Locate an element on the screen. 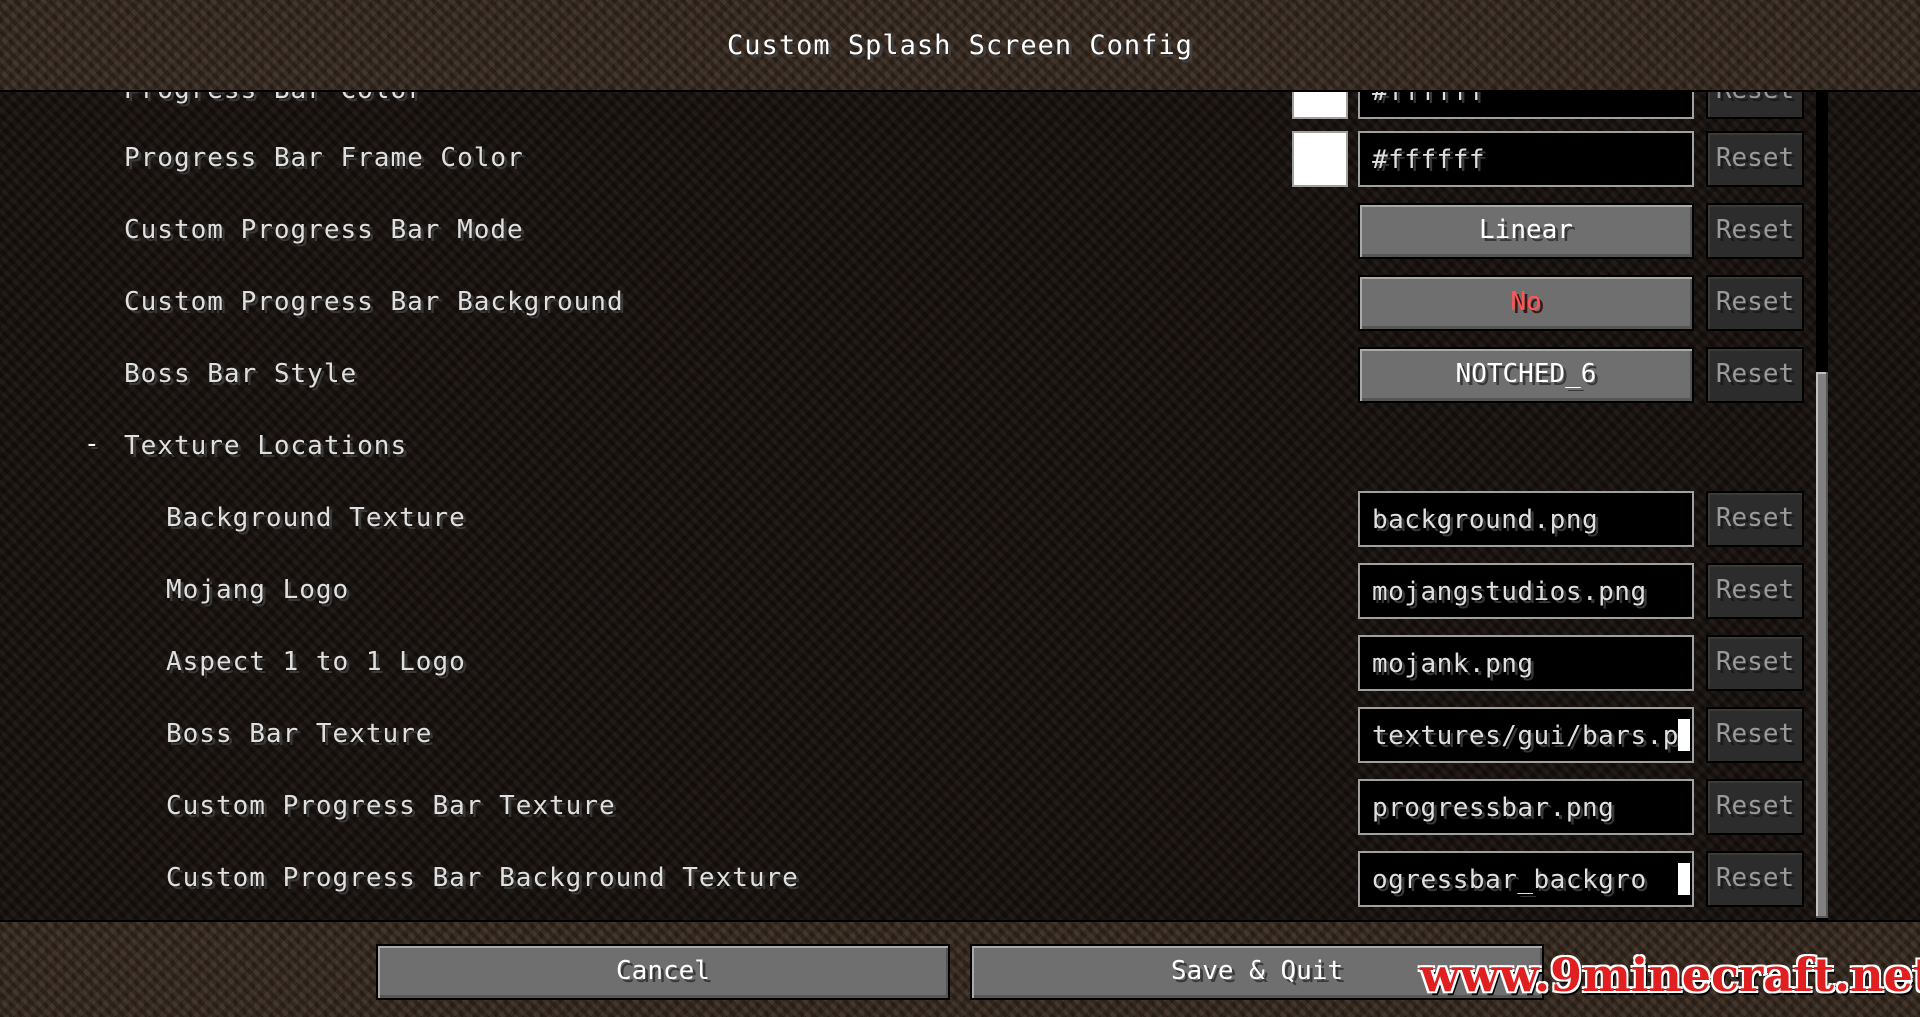 The width and height of the screenshot is (1920, 1017). texture-label: Boss Bar Texture is located at coordinates (299, 734).